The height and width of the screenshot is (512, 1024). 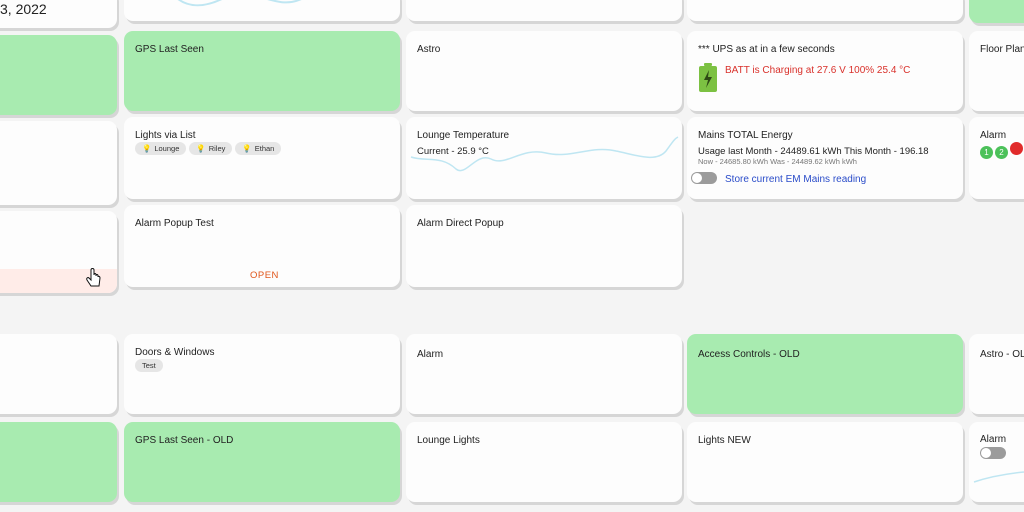 What do you see at coordinates (708, 77) in the screenshot?
I see `battery-charging-icon` at bounding box center [708, 77].